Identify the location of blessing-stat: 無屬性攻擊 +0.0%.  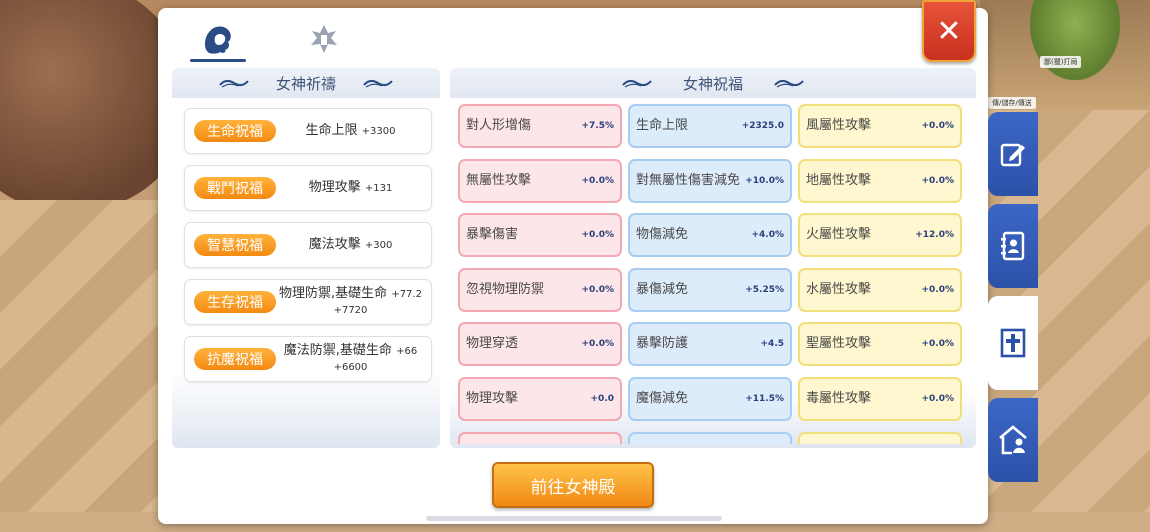
(540, 180).